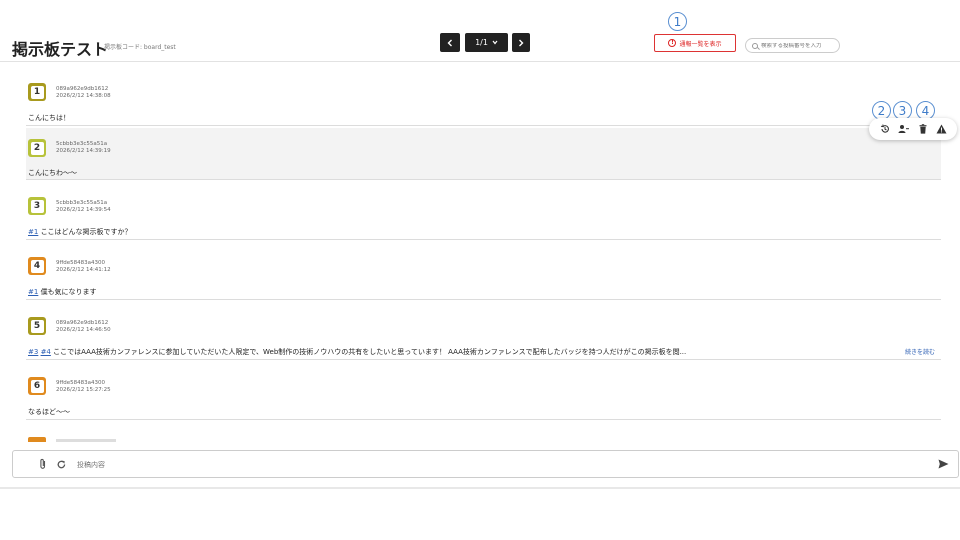 The width and height of the screenshot is (960, 540). I want to click on post-number-badge: 1, so click(37, 92).